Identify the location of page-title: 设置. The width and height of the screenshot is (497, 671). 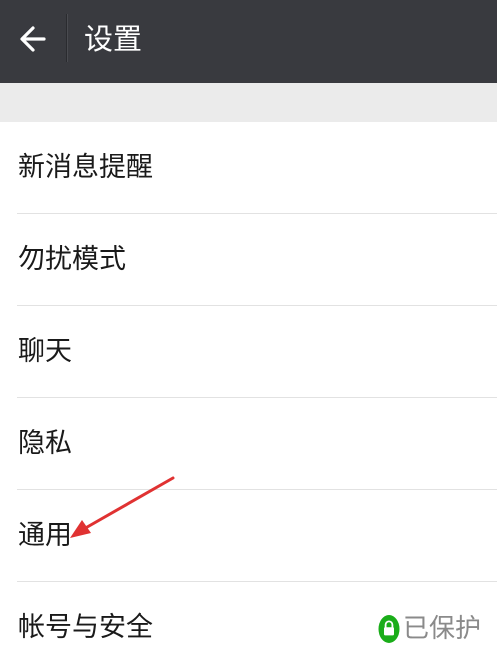
(113, 39).